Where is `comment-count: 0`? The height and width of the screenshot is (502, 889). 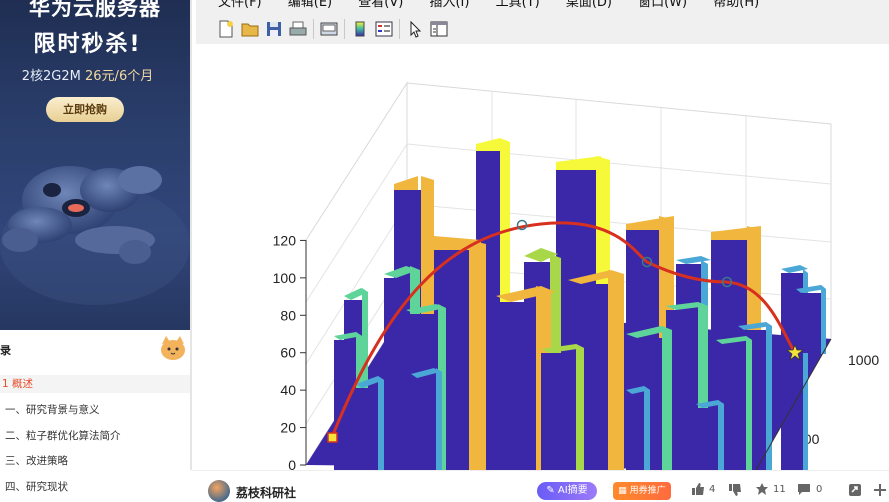 comment-count: 0 is located at coordinates (819, 489).